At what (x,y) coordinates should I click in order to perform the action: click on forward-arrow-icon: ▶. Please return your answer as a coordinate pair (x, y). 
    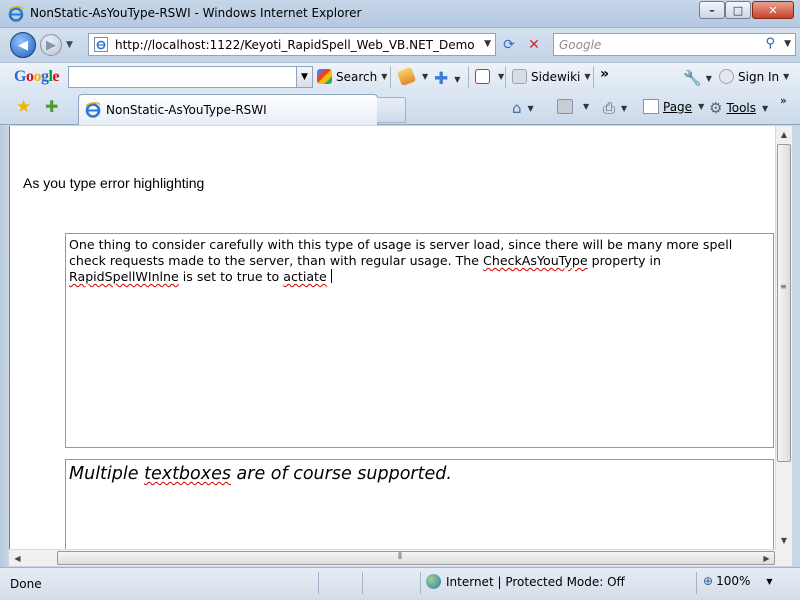
    Looking at the image, I should click on (51, 45).